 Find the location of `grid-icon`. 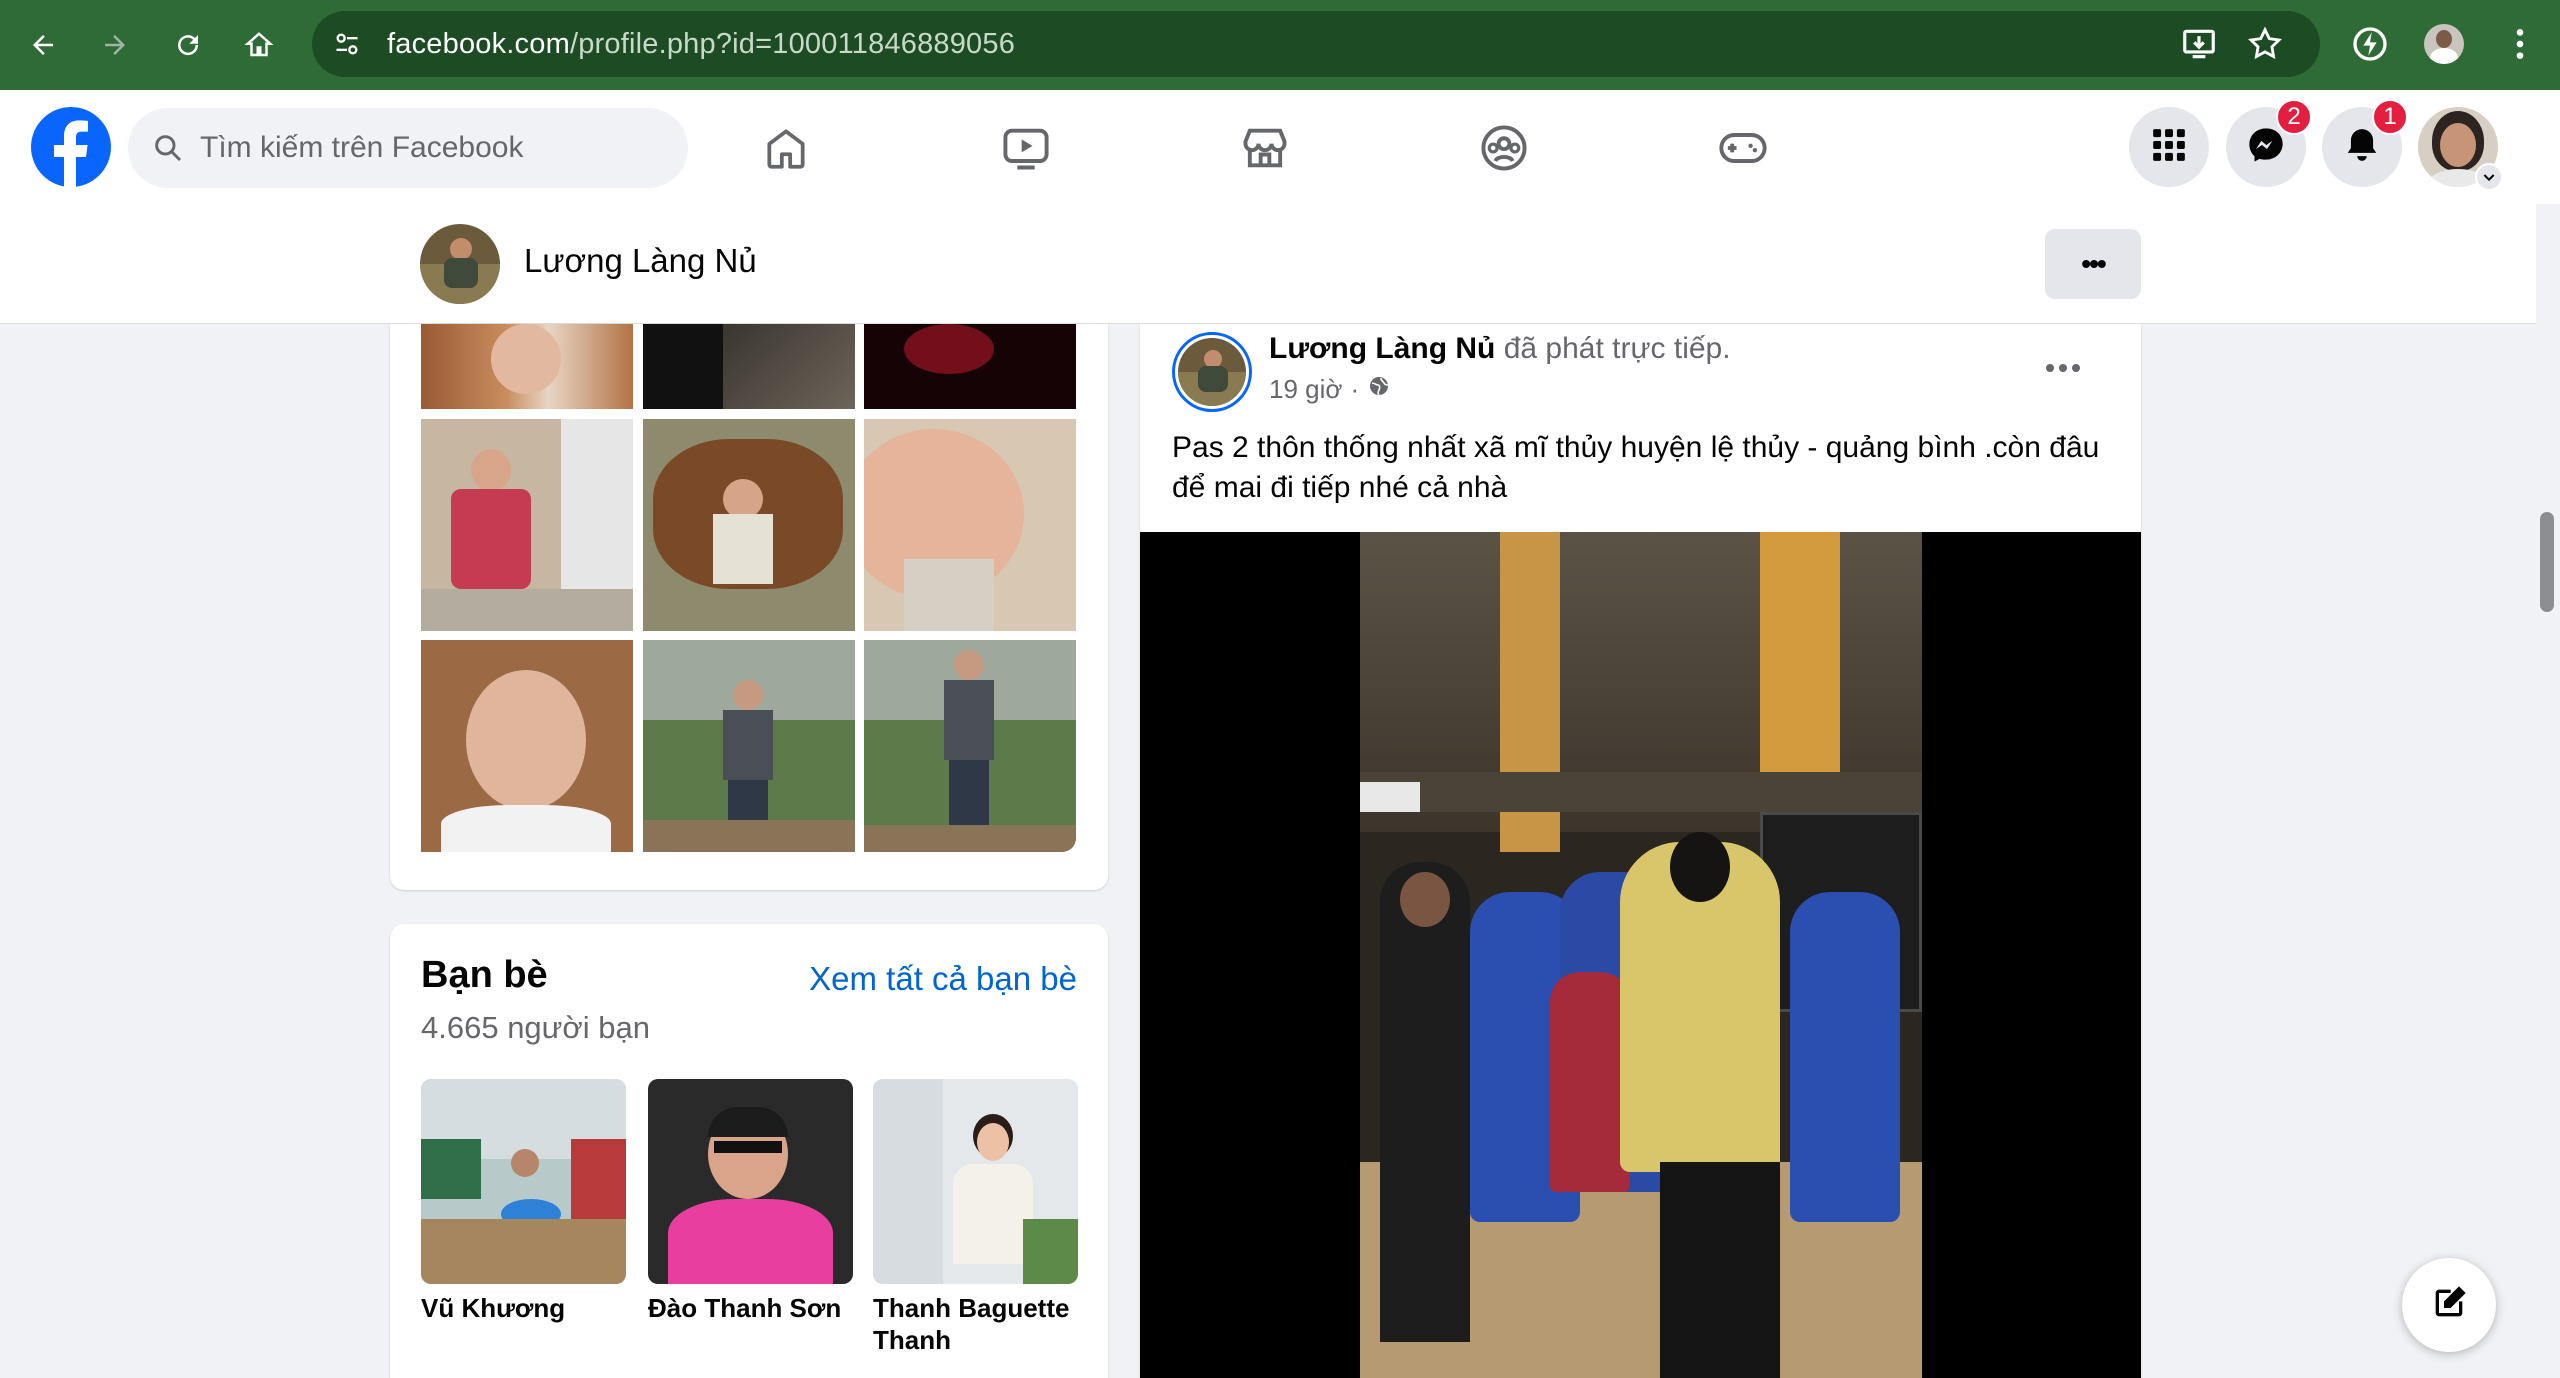

grid-icon is located at coordinates (2169, 147).